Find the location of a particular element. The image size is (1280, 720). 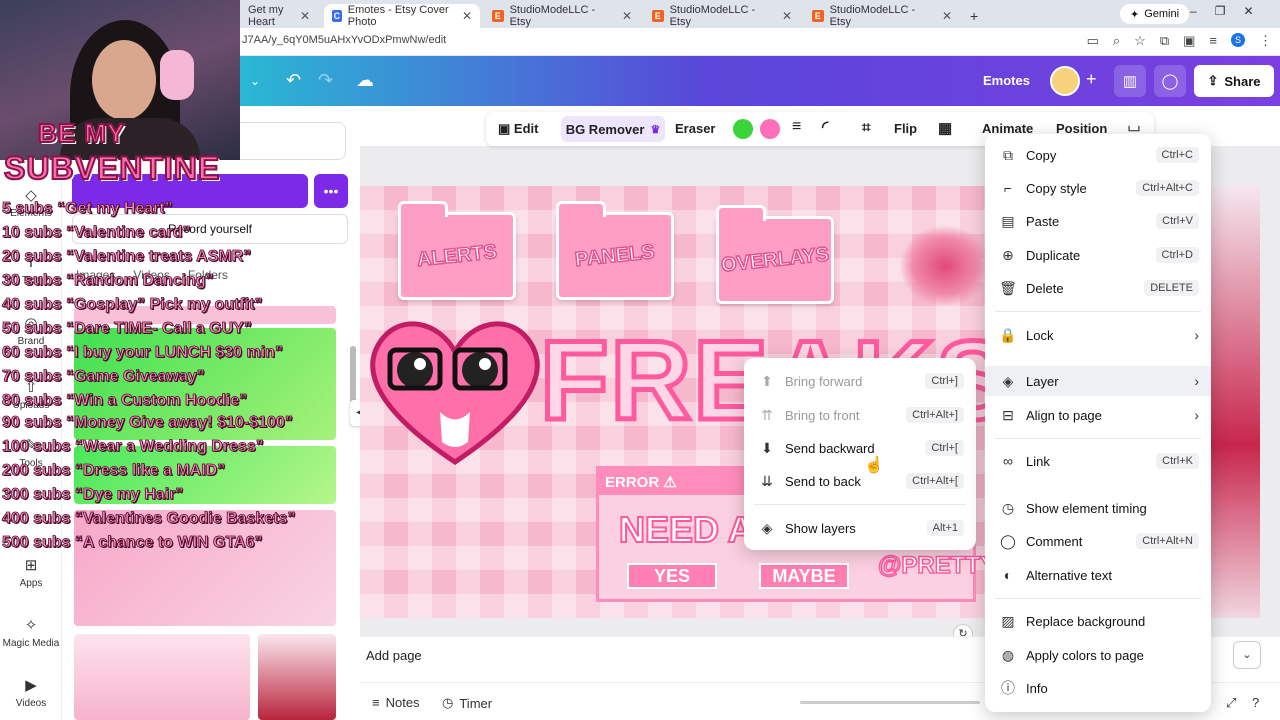

paint-format-icon: ⌴ is located at coordinates (1134, 126).